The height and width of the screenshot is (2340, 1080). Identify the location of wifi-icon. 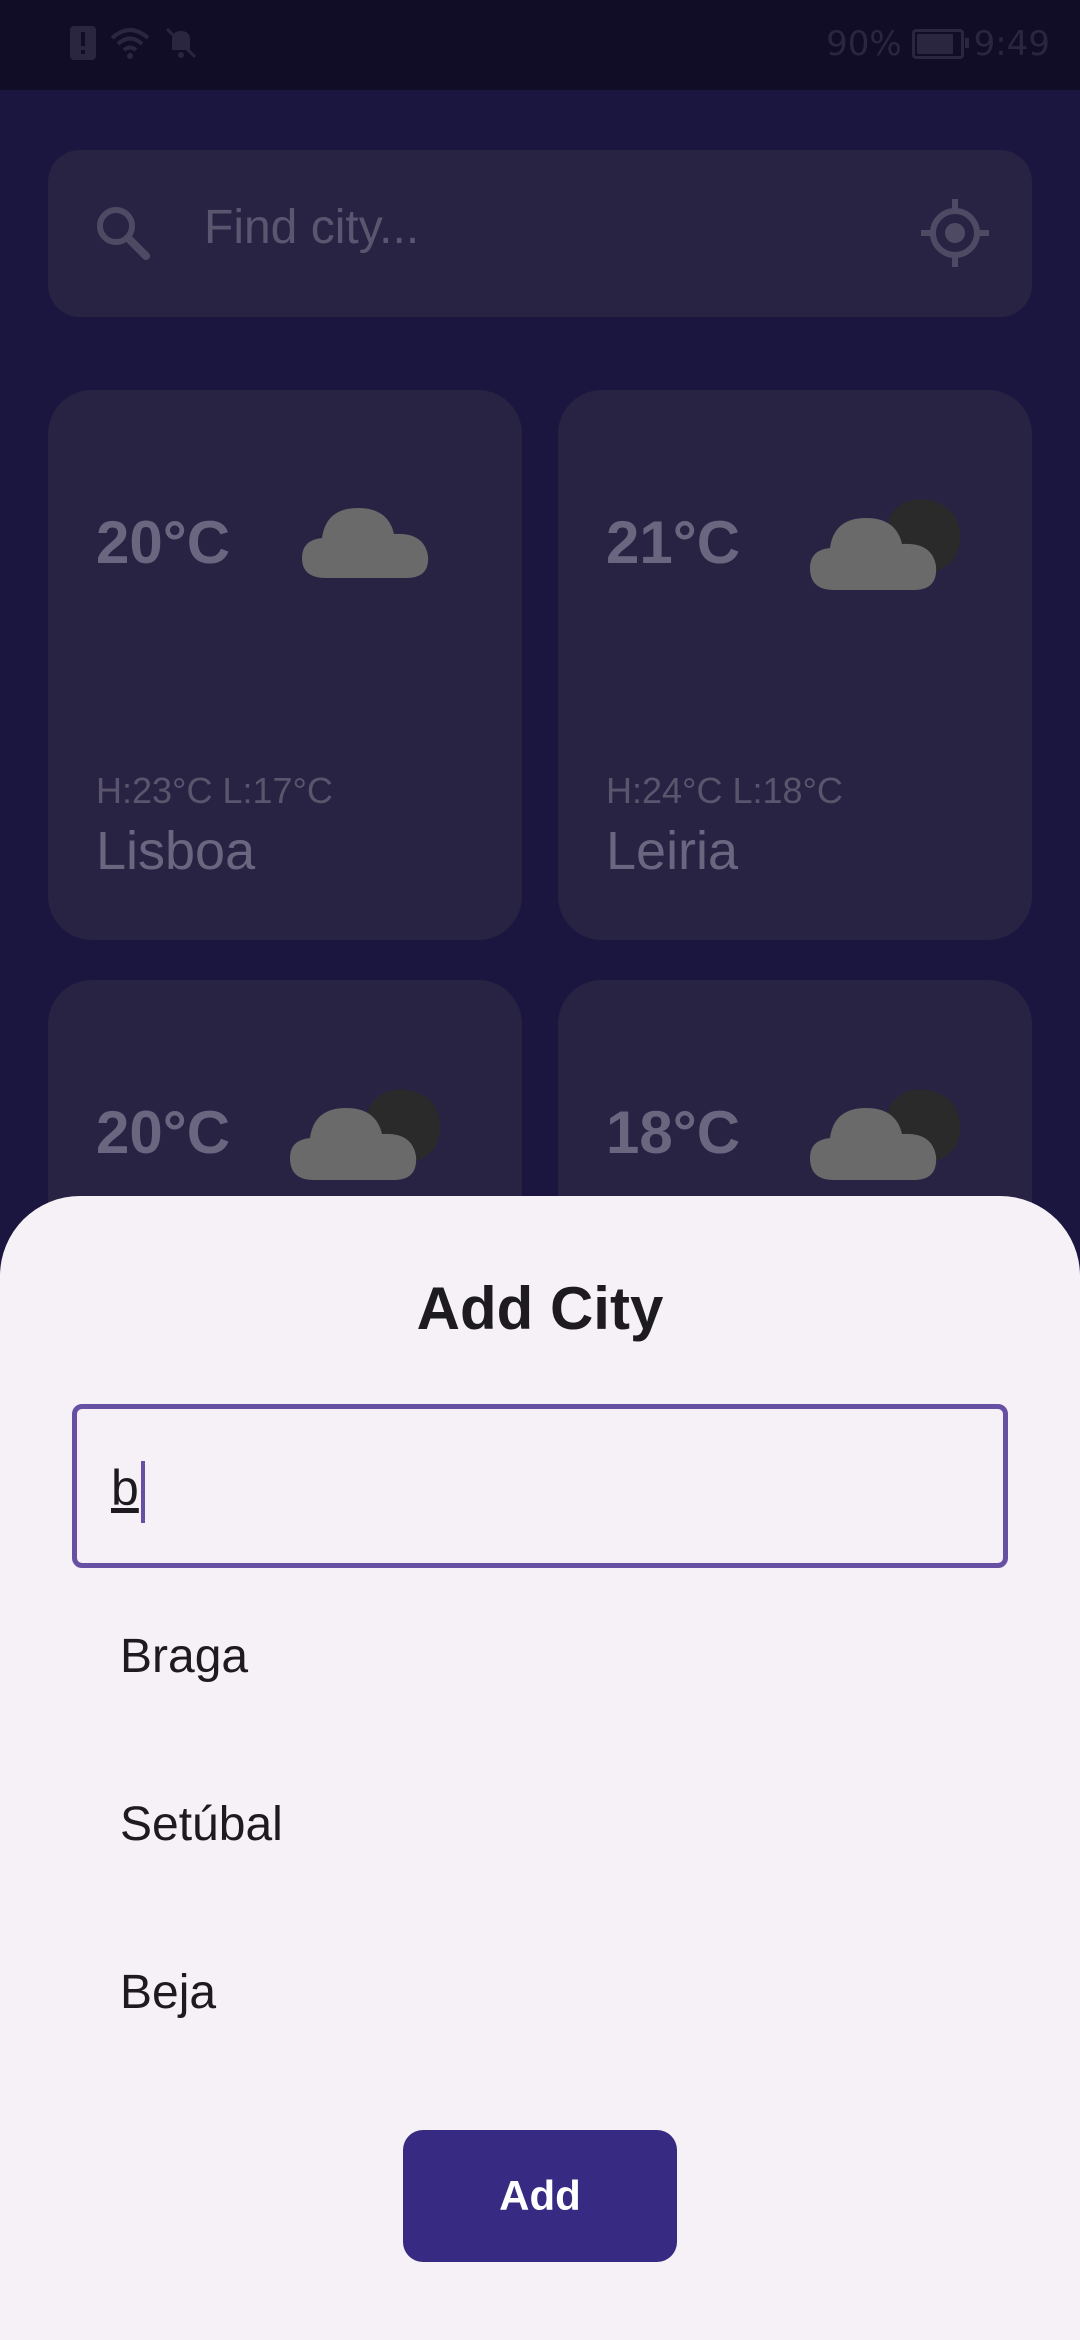
(130, 43).